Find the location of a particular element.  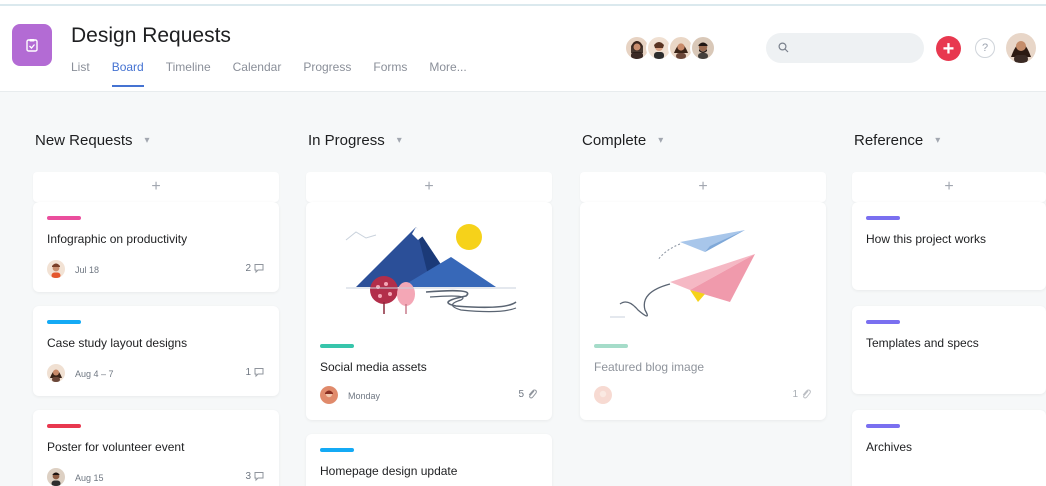

top-divider is located at coordinates (523, 5).